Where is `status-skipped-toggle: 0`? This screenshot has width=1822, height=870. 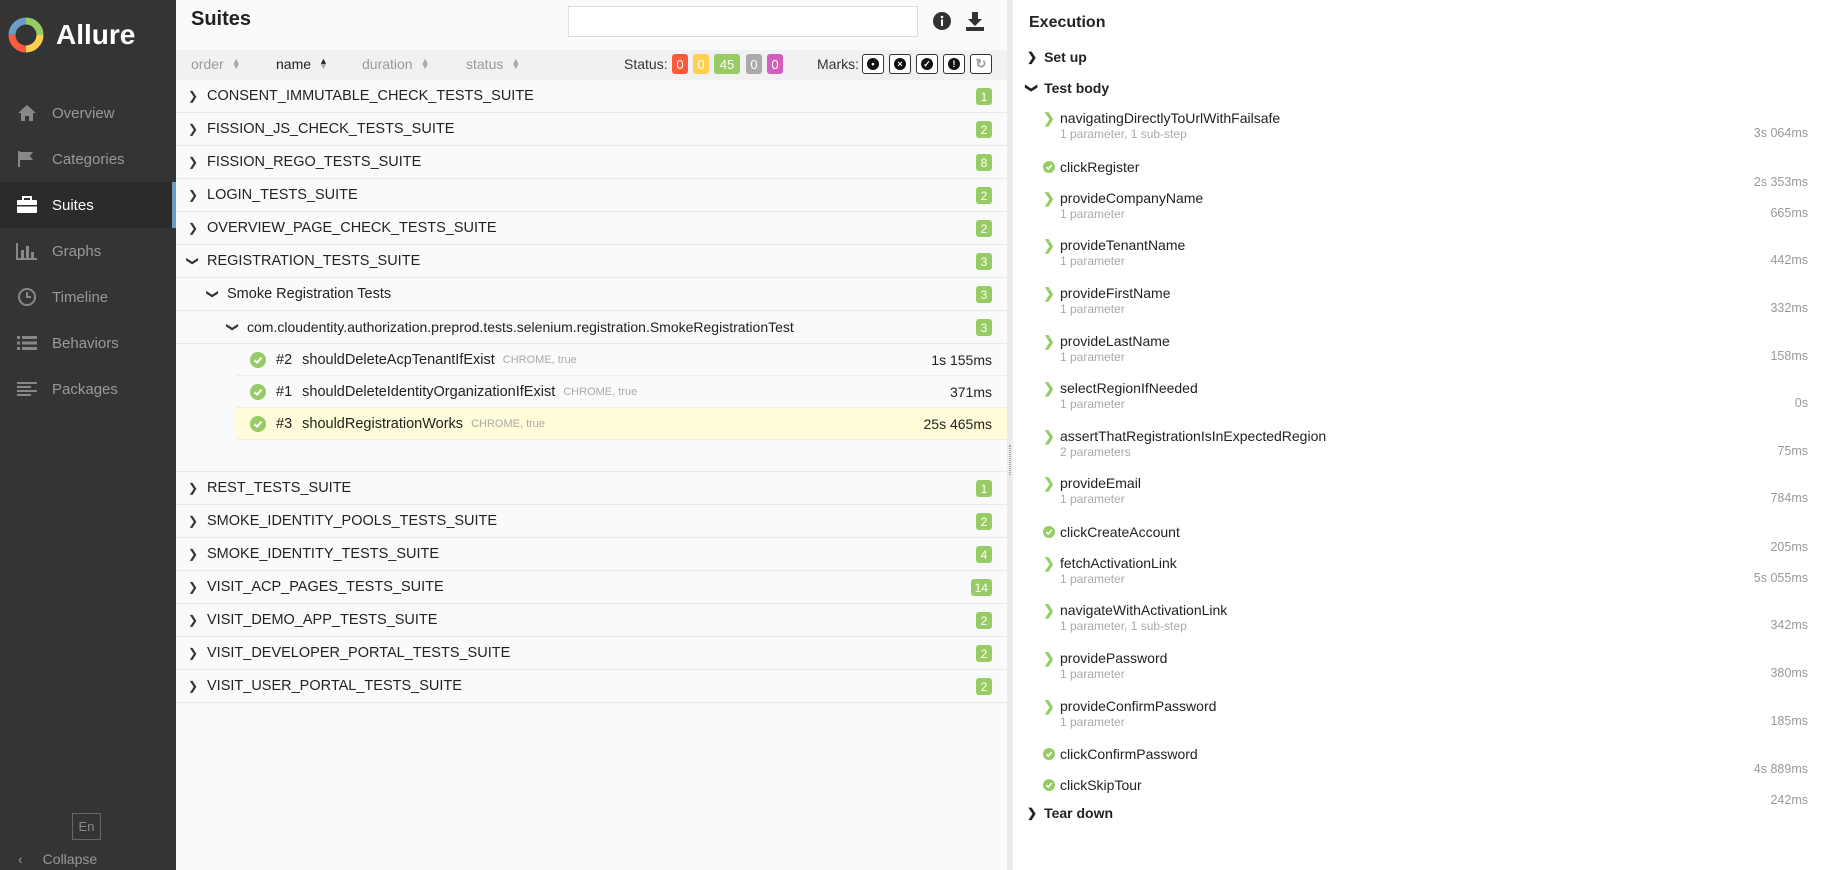 status-skipped-toggle: 0 is located at coordinates (754, 64).